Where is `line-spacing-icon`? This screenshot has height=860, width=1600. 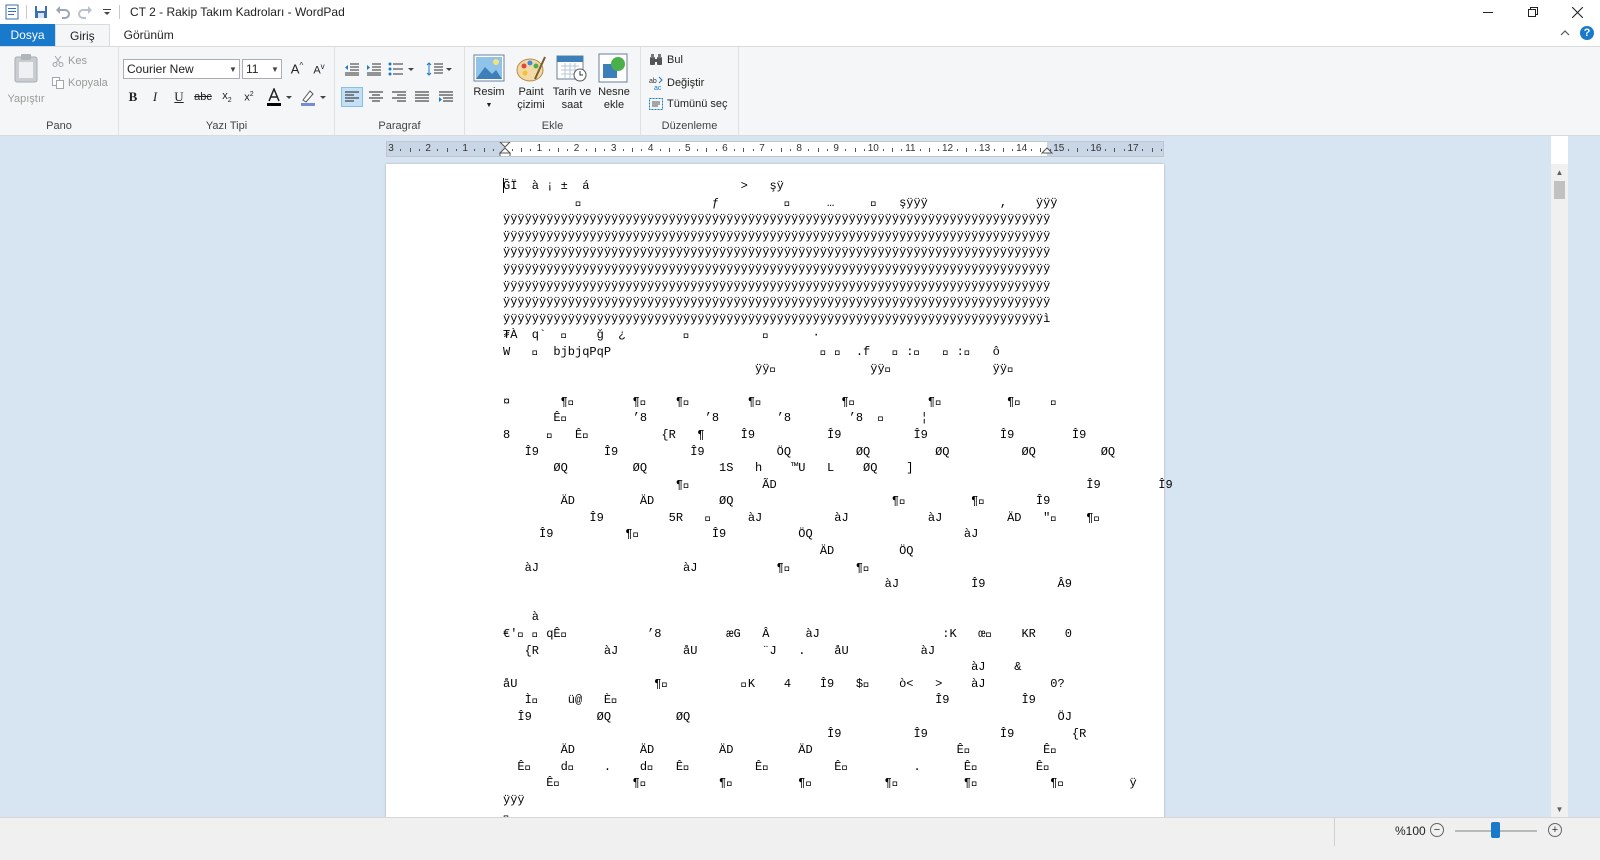 line-spacing-icon is located at coordinates (439, 69).